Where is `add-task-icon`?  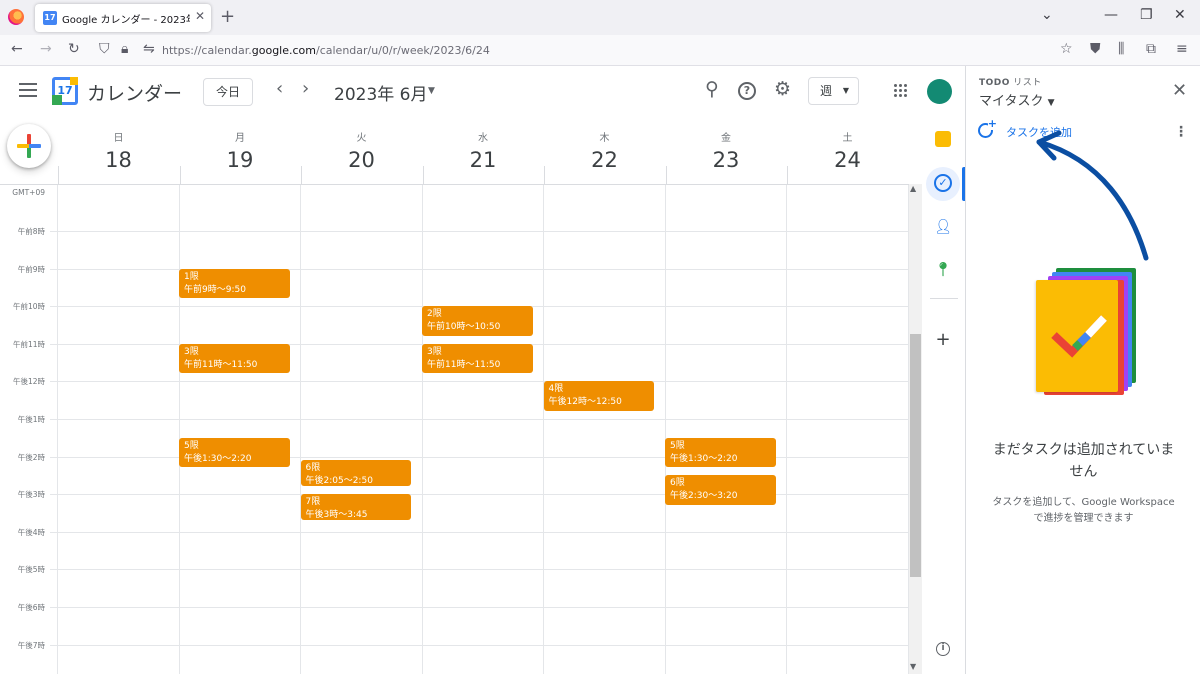
add-task-icon is located at coordinates (987, 127).